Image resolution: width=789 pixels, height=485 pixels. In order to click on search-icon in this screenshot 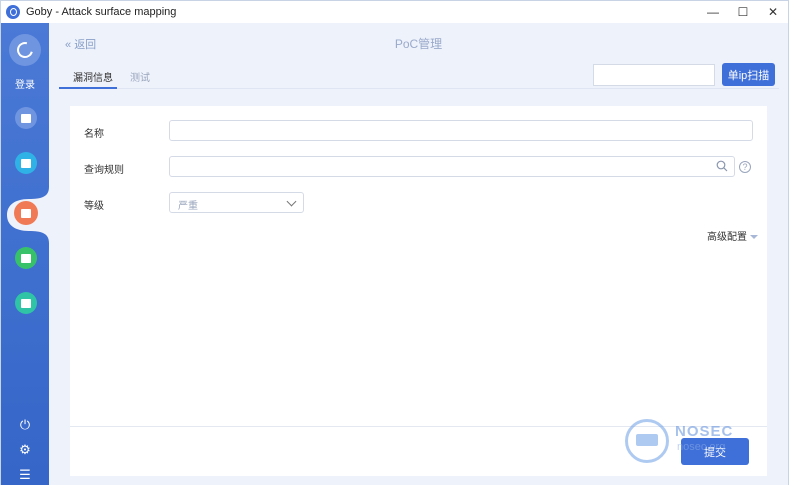, I will do `click(722, 166)`.